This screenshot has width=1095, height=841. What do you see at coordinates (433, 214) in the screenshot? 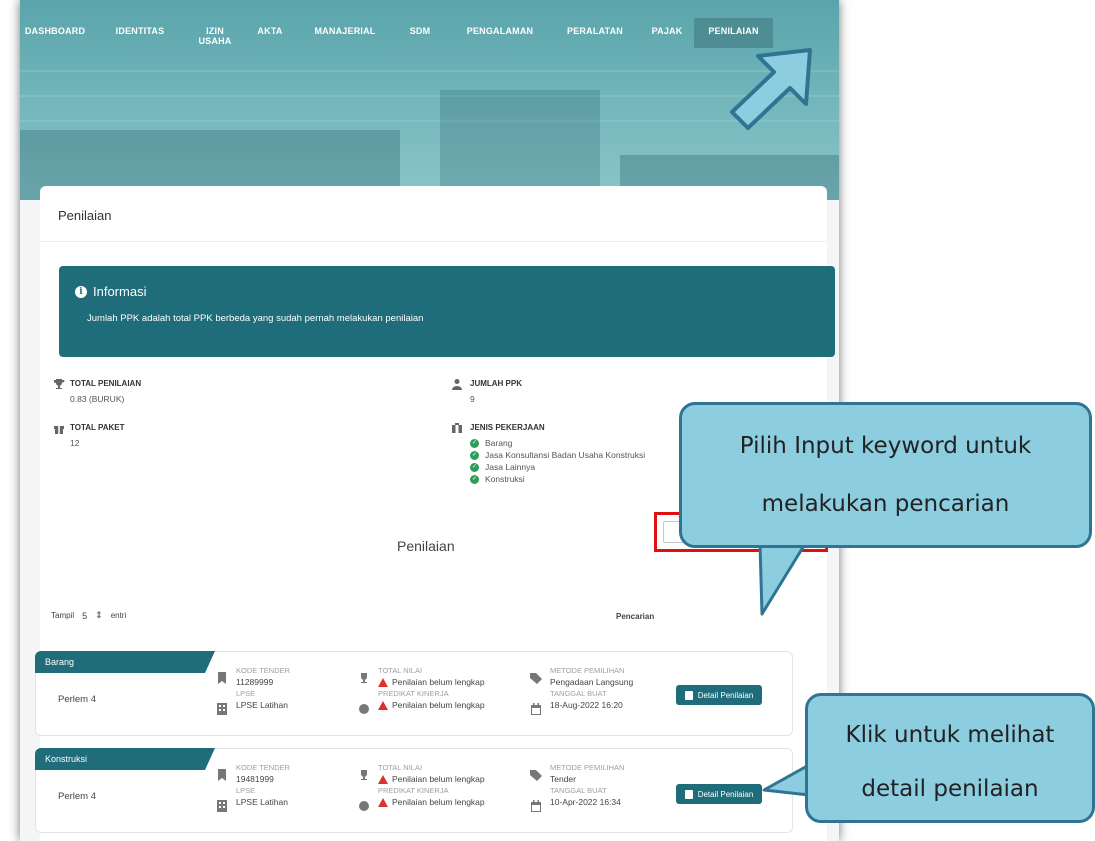
I see `panel-title: Penilaian` at bounding box center [433, 214].